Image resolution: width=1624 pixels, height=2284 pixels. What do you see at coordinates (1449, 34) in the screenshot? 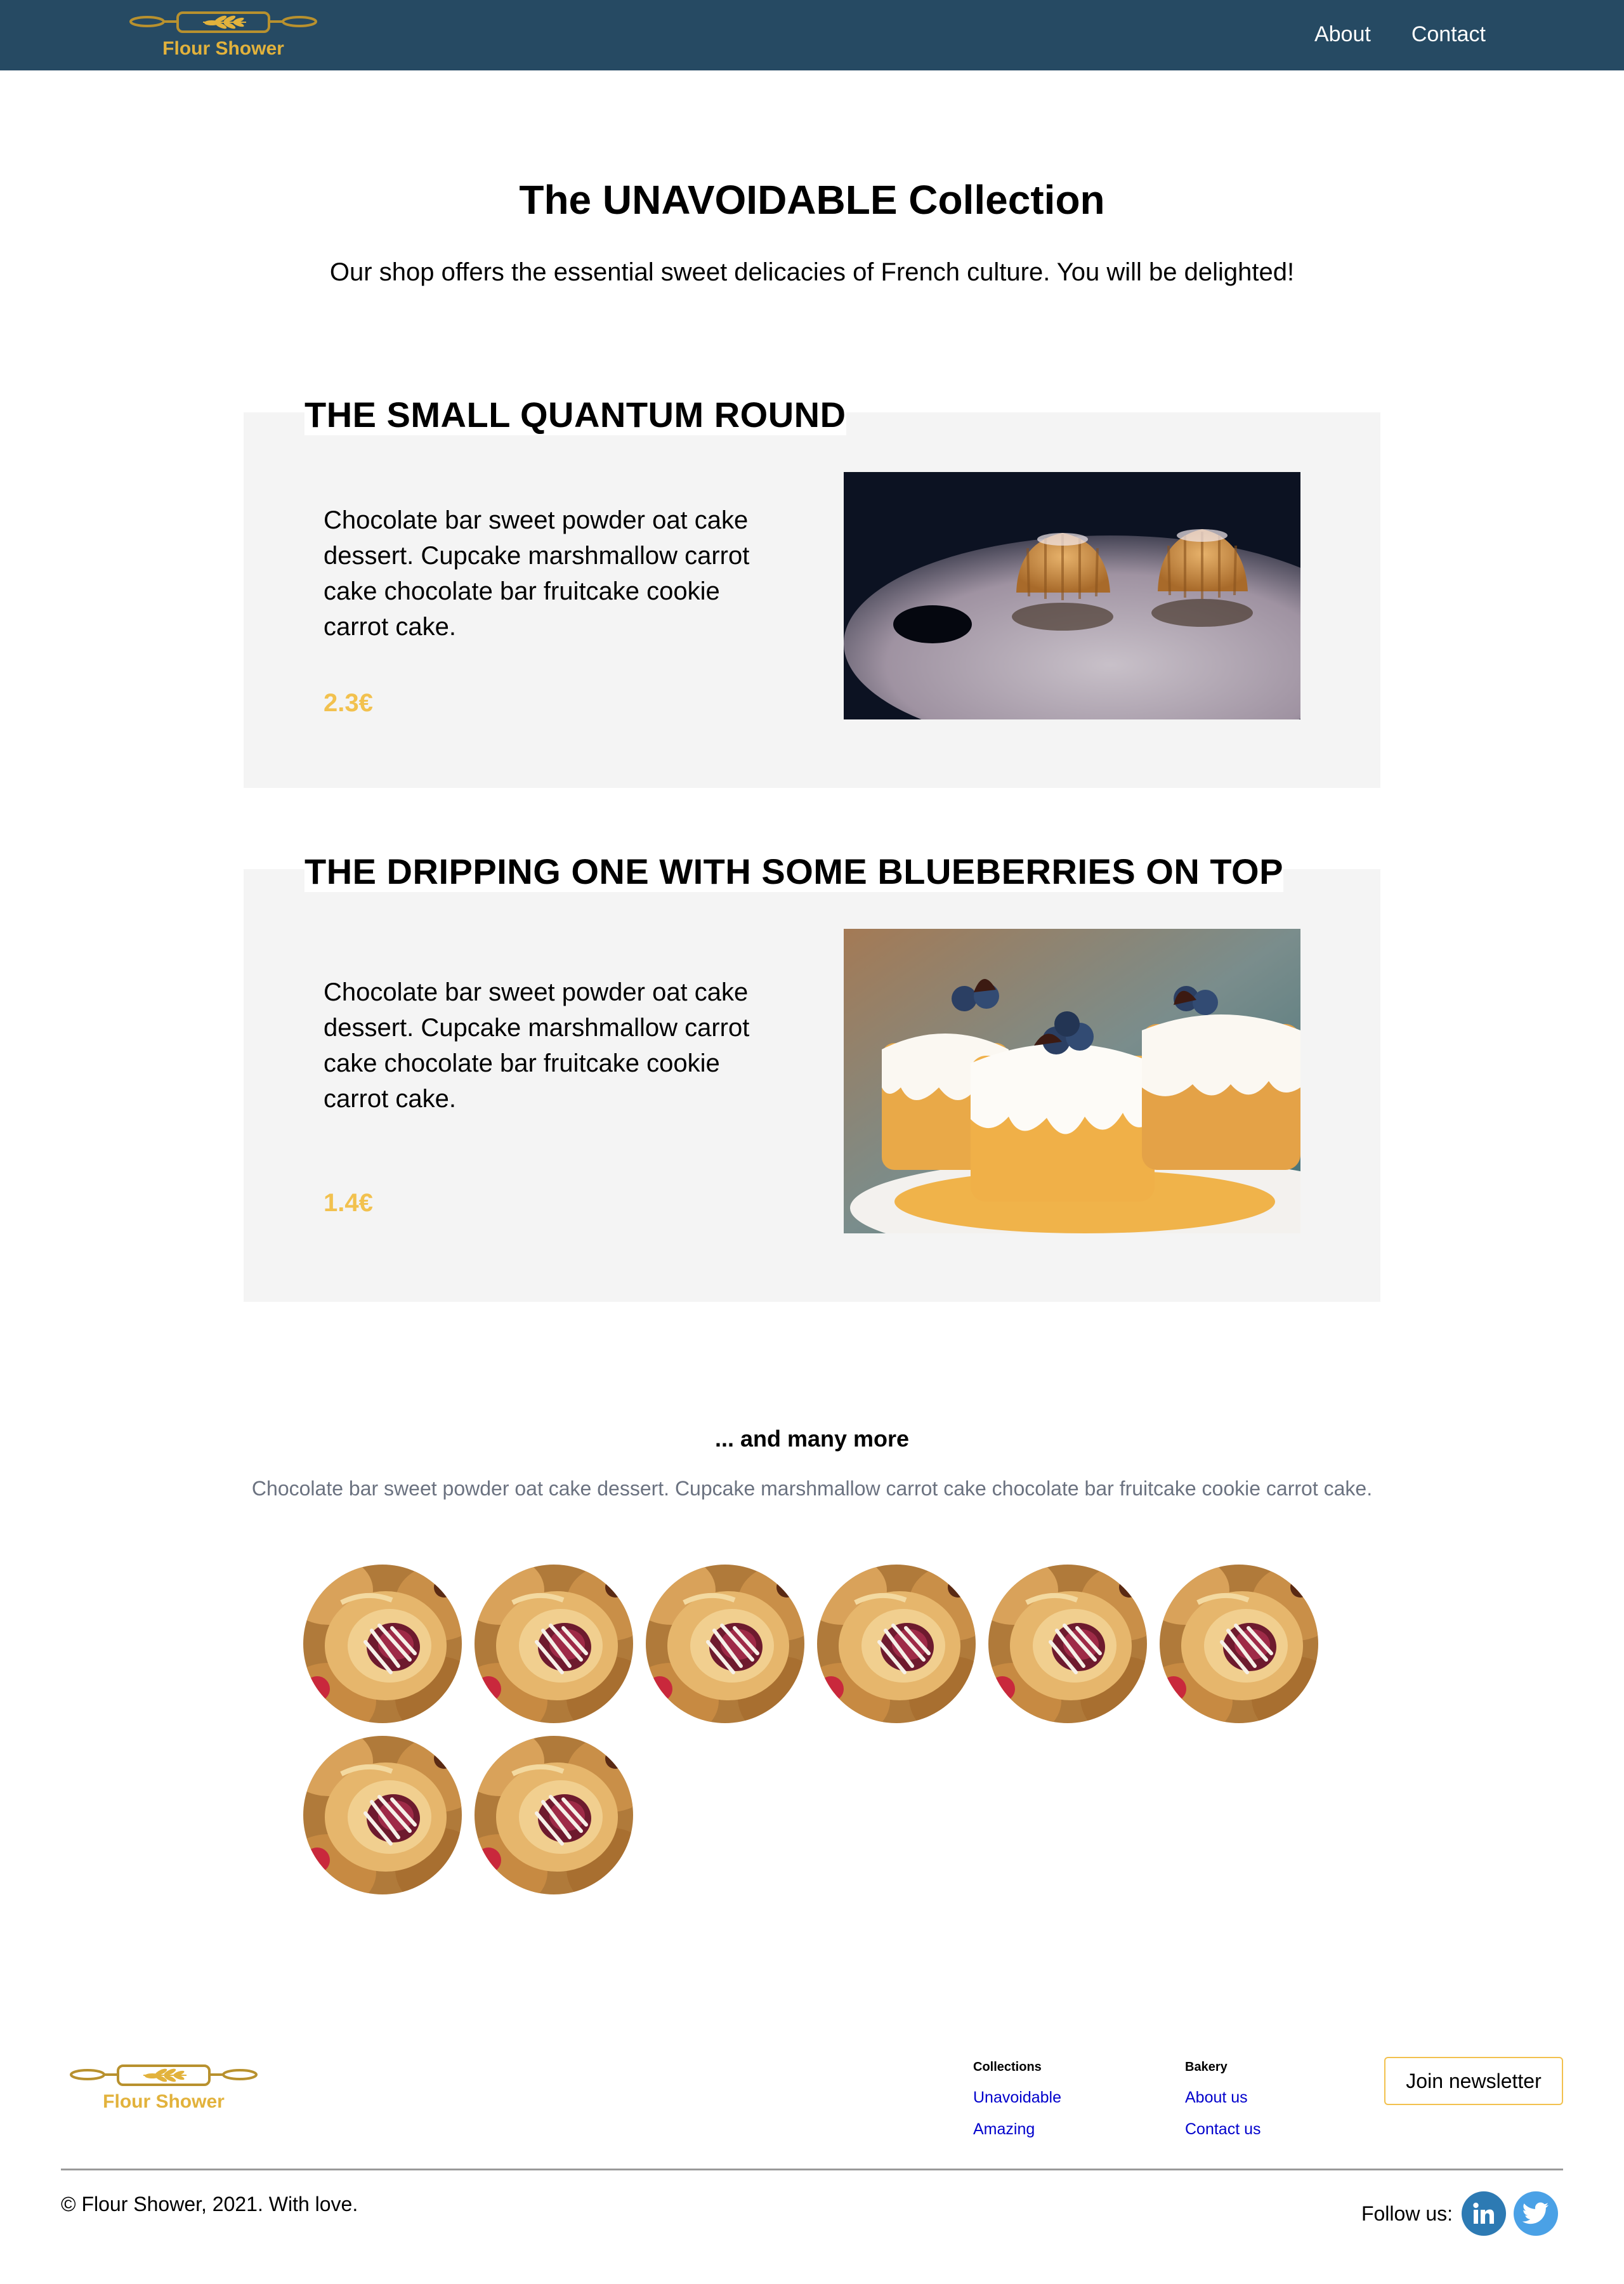
I see `nav-contact-link: Contact` at bounding box center [1449, 34].